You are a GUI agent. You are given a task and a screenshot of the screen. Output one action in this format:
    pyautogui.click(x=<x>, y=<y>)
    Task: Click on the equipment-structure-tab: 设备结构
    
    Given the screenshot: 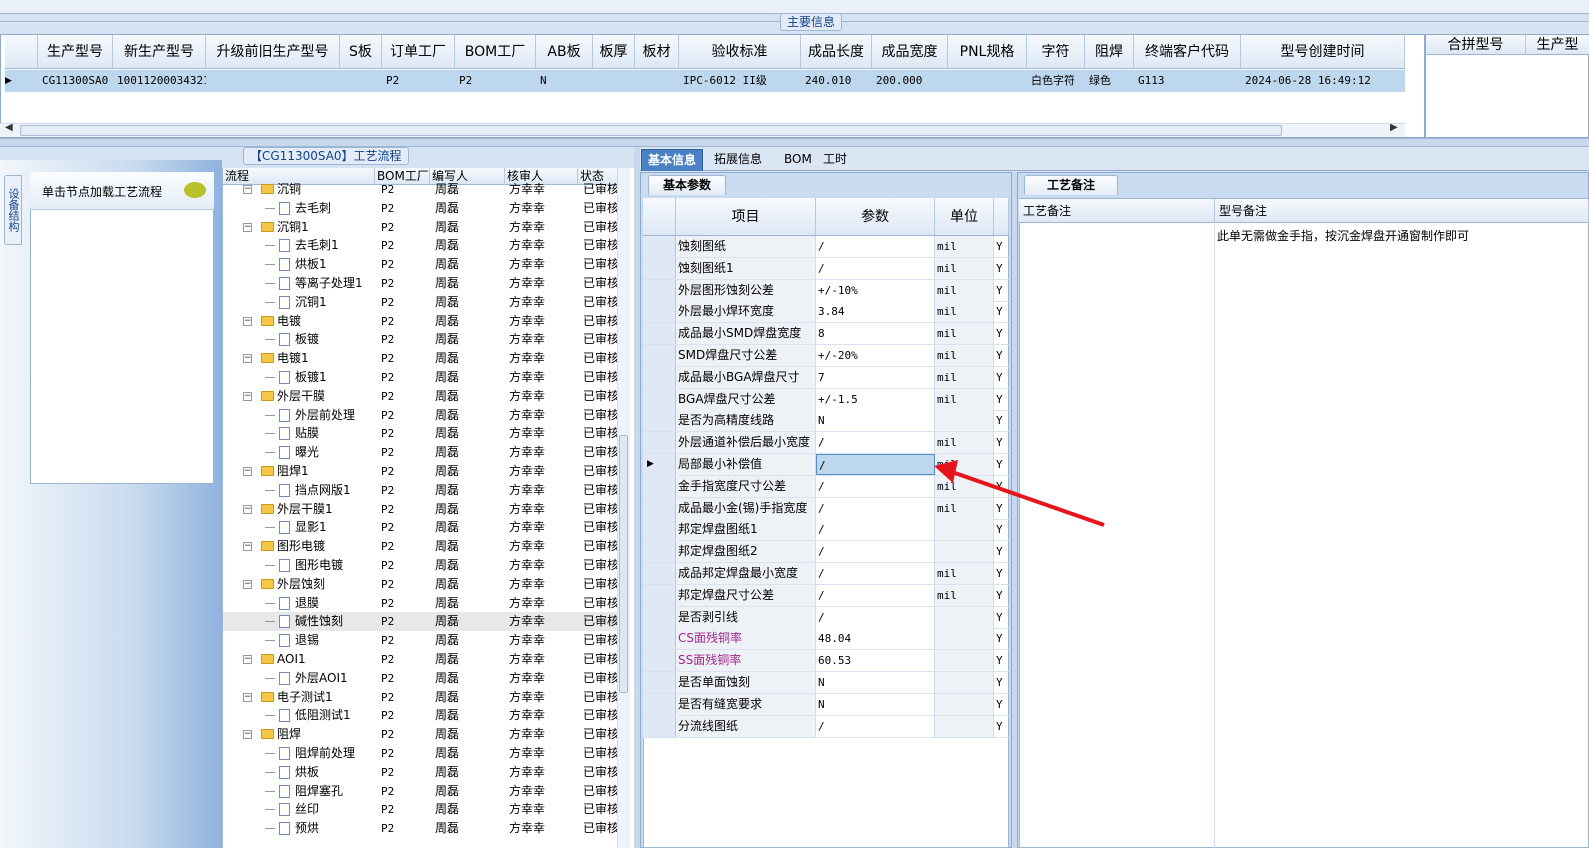 What is the action you would take?
    pyautogui.click(x=13, y=210)
    